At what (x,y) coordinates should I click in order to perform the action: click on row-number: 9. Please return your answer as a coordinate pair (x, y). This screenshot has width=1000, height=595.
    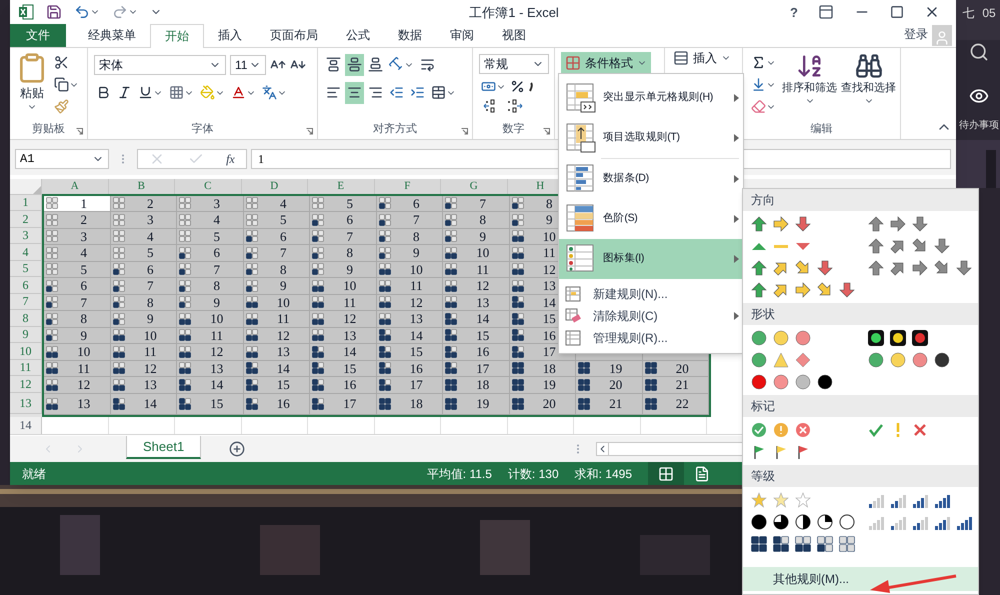
    Looking at the image, I should click on (25, 334).